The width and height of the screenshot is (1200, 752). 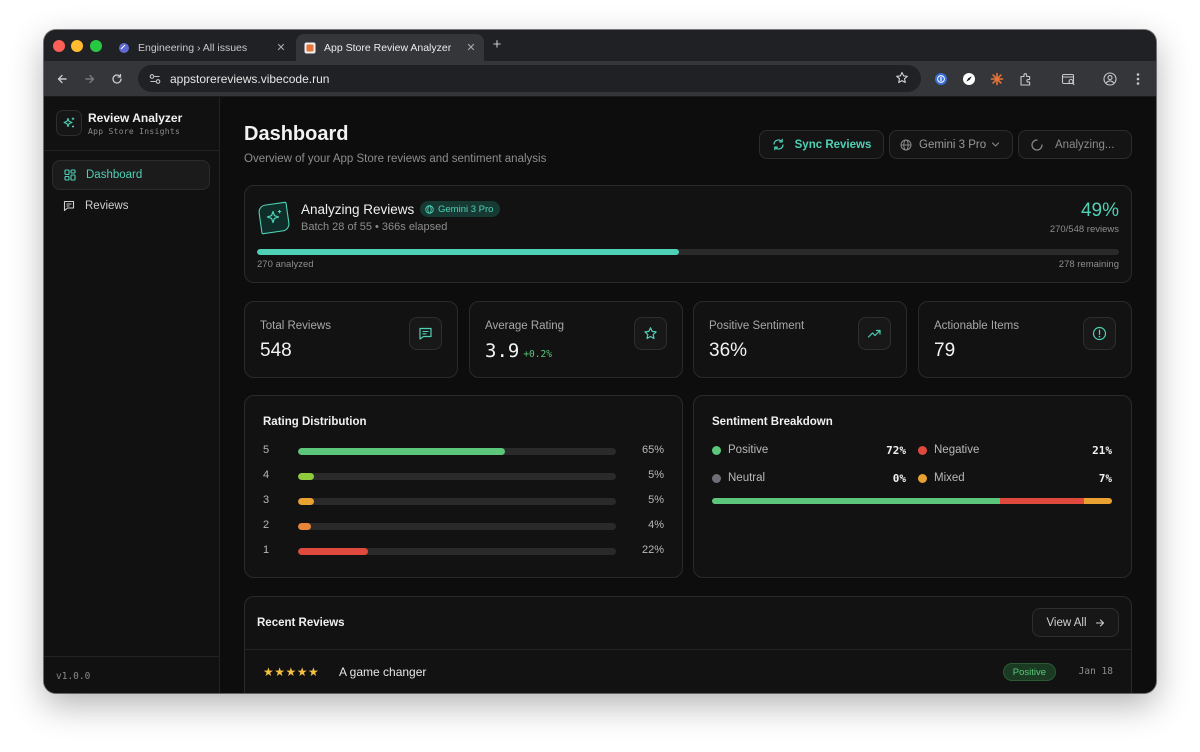 I want to click on model-badge-label: Gemini 3 Pro, so click(x=466, y=209).